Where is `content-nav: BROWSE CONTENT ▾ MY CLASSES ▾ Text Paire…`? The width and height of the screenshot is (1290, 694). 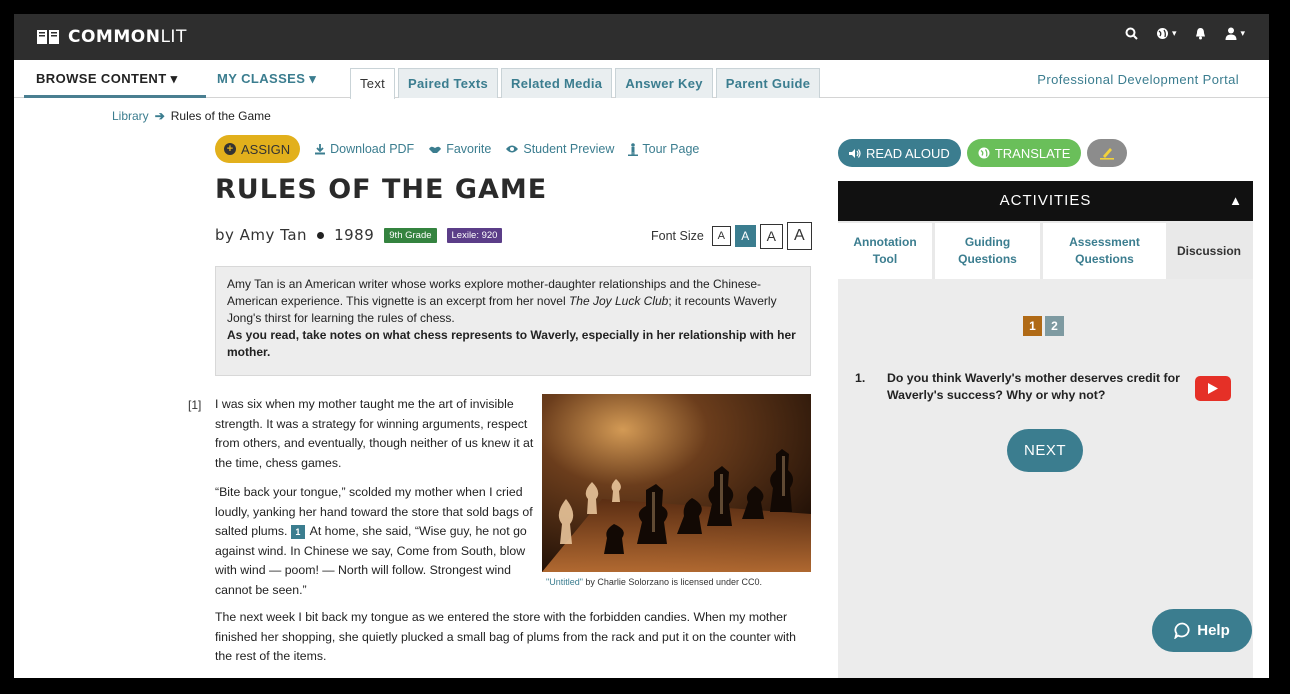 content-nav: BROWSE CONTENT ▾ MY CLASSES ▾ Text Paire… is located at coordinates (641, 79).